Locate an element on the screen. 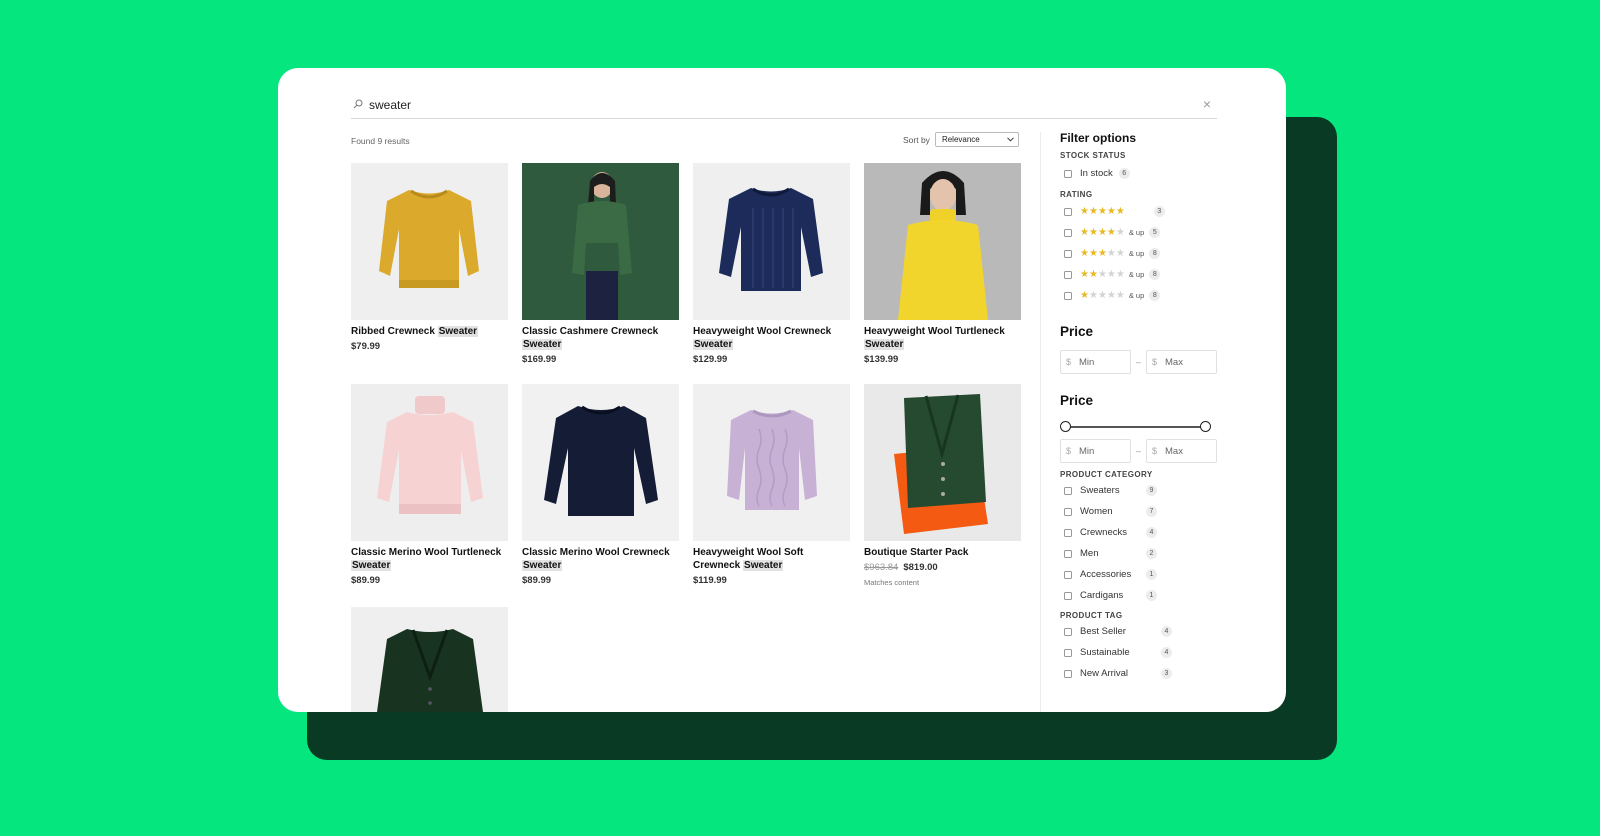  product-name: Classic Cashmere Crewneck Sweater is located at coordinates (600, 338).